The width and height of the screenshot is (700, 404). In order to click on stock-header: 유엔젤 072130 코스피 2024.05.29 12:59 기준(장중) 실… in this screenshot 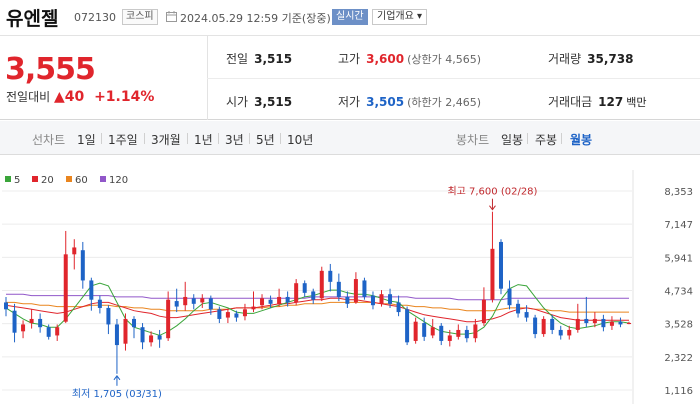, I will do `click(350, 18)`.